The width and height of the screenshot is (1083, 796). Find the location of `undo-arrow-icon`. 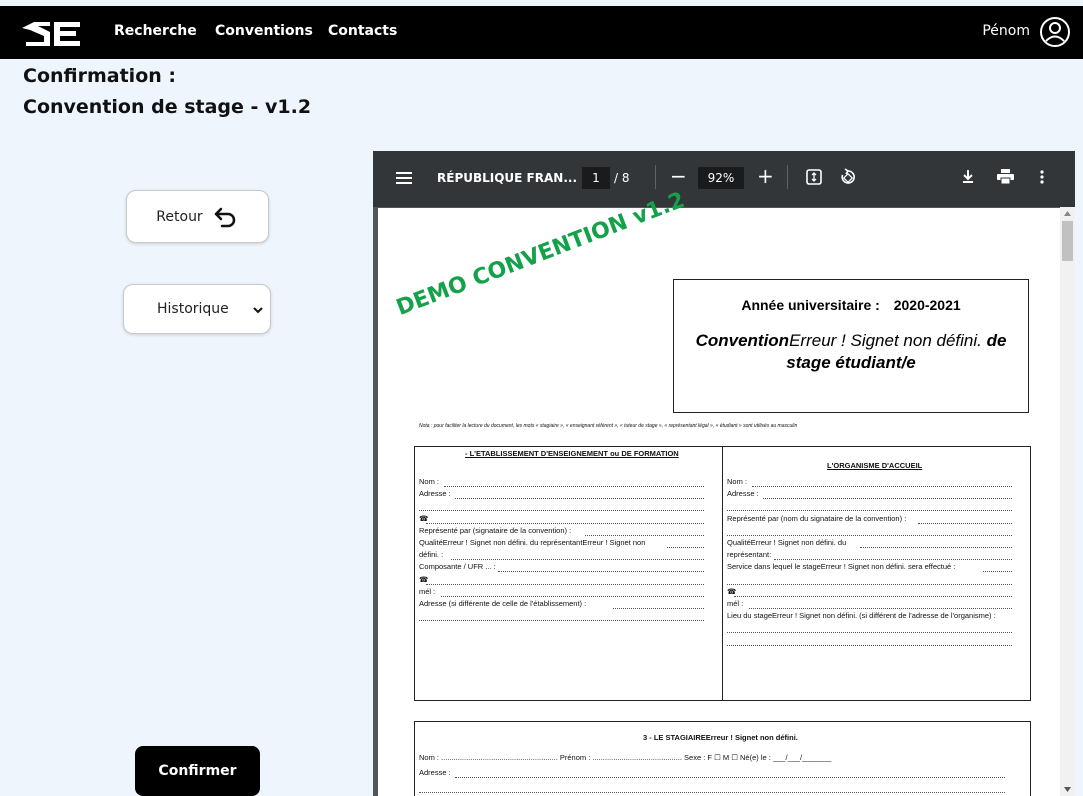

undo-arrow-icon is located at coordinates (224, 217).